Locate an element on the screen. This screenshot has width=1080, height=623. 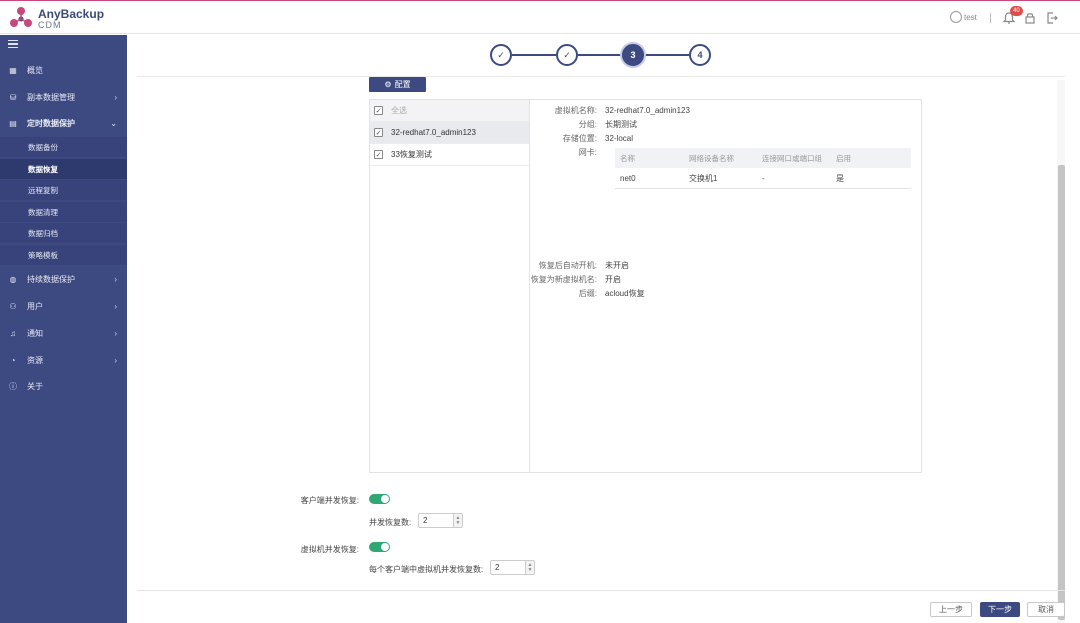
user-menu: test is located at coordinates (963, 17).